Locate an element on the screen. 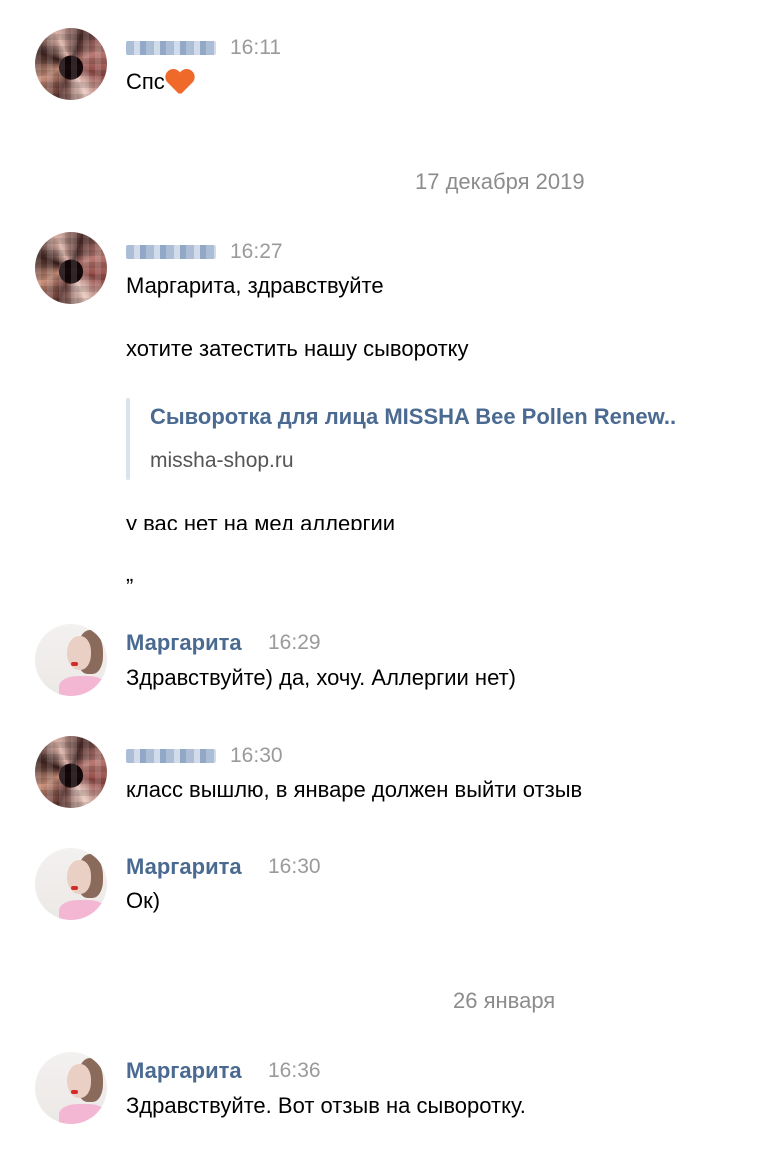  message-text: Здравствуйте) да, хочу. Аллергии нет) is located at coordinates (321, 677).